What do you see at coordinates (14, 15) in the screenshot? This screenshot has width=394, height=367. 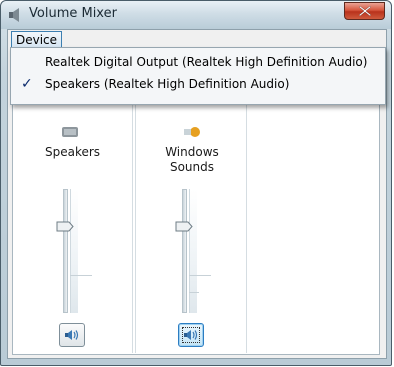 I see `speaker-app-icon` at bounding box center [14, 15].